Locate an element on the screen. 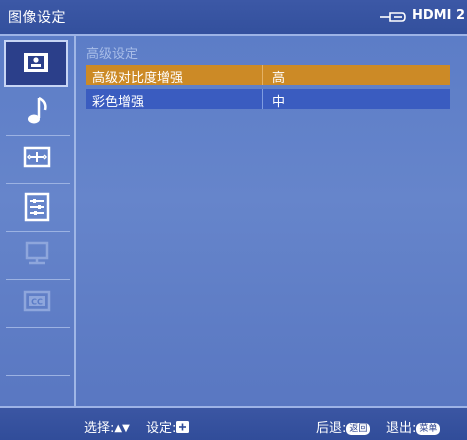 Image resolution: width=467 pixels, height=440 pixels. select-hint: 选择:▲▼ is located at coordinates (107, 426).